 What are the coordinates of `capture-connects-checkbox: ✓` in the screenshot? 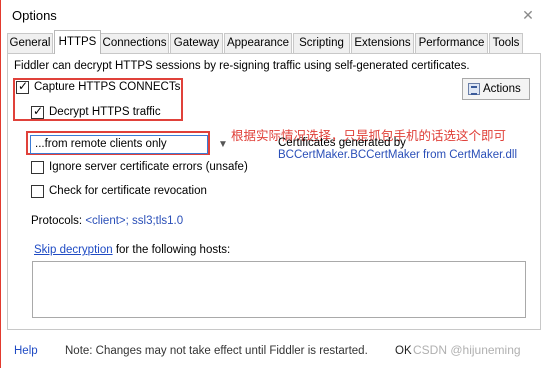 It's located at (22, 86).